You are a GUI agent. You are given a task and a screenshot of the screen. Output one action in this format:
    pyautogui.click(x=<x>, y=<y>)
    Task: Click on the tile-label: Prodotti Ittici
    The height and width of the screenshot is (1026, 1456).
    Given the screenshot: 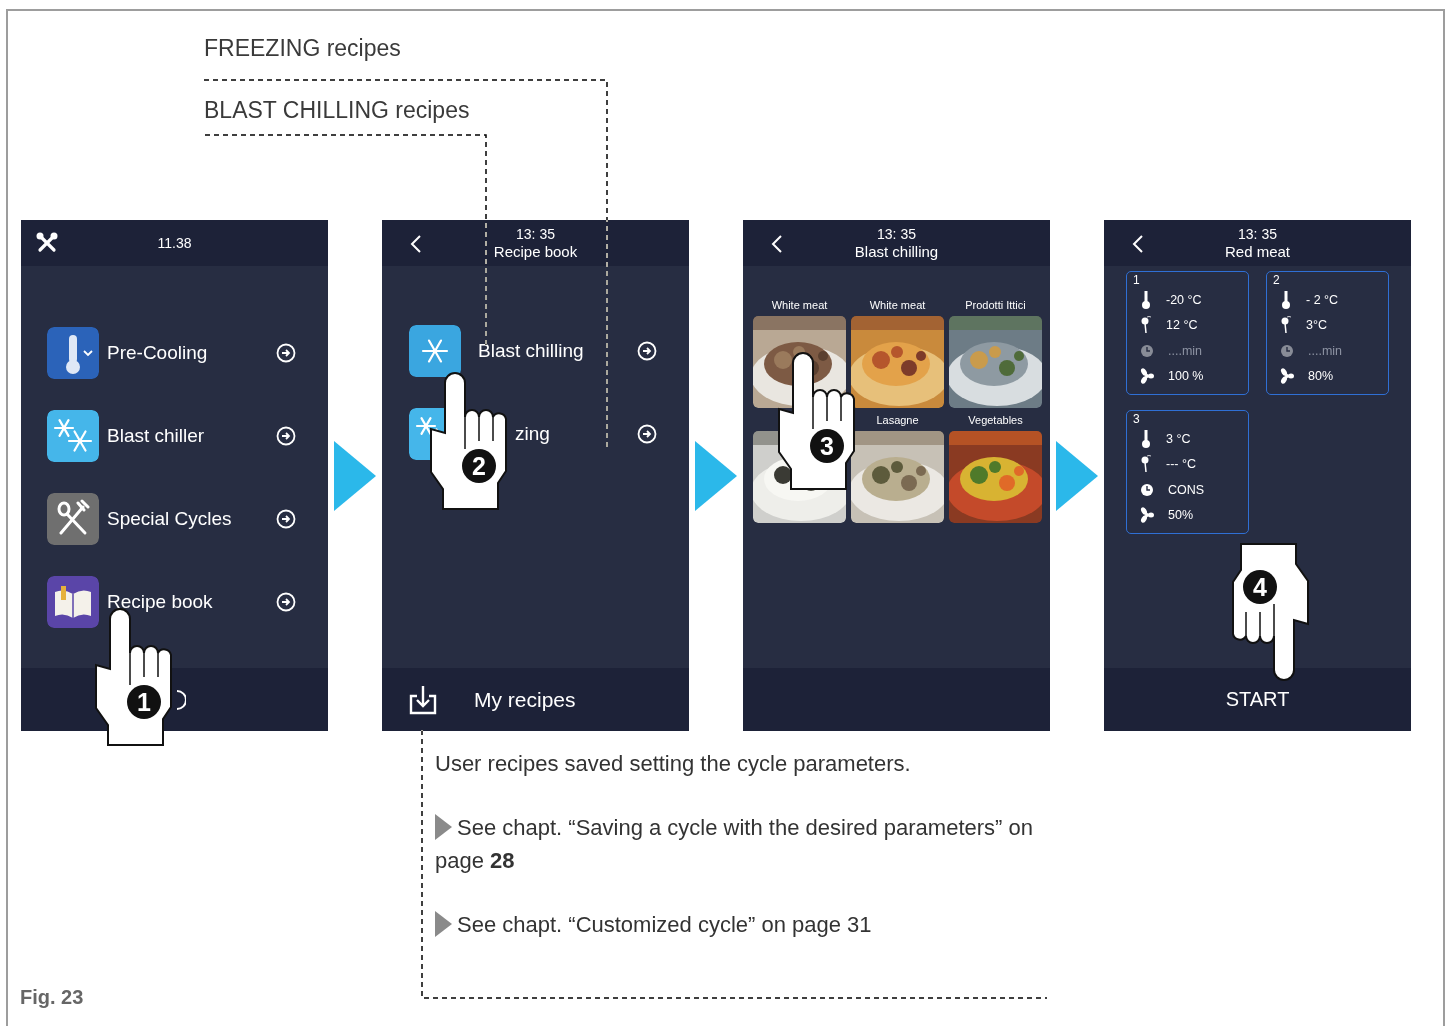 What is the action you would take?
    pyautogui.click(x=995, y=305)
    